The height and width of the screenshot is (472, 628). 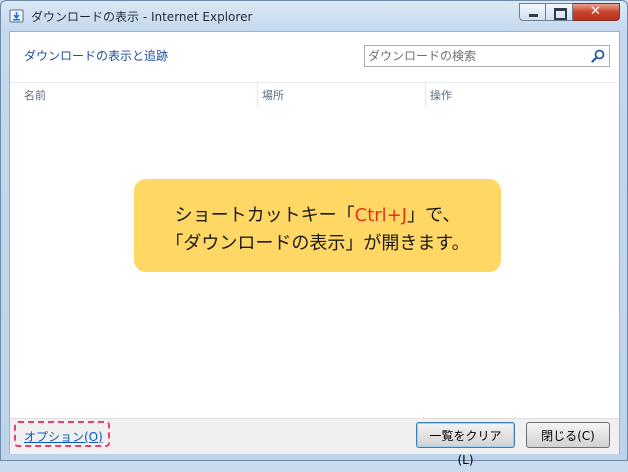 I want to click on ie-download-icon, so click(x=16, y=16).